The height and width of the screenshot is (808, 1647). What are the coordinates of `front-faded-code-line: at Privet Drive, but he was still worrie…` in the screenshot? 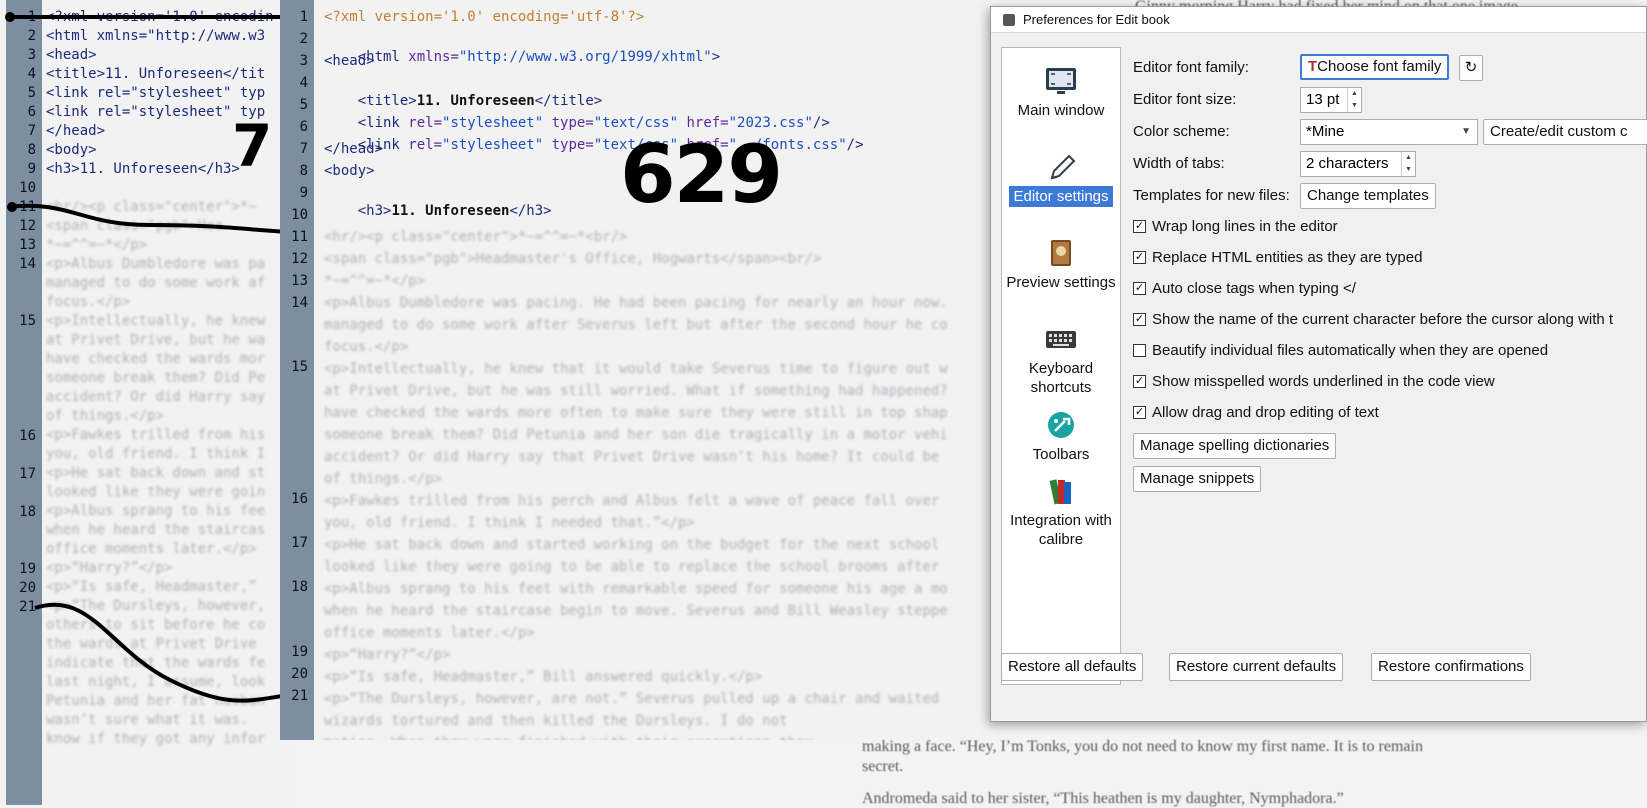 It's located at (636, 391).